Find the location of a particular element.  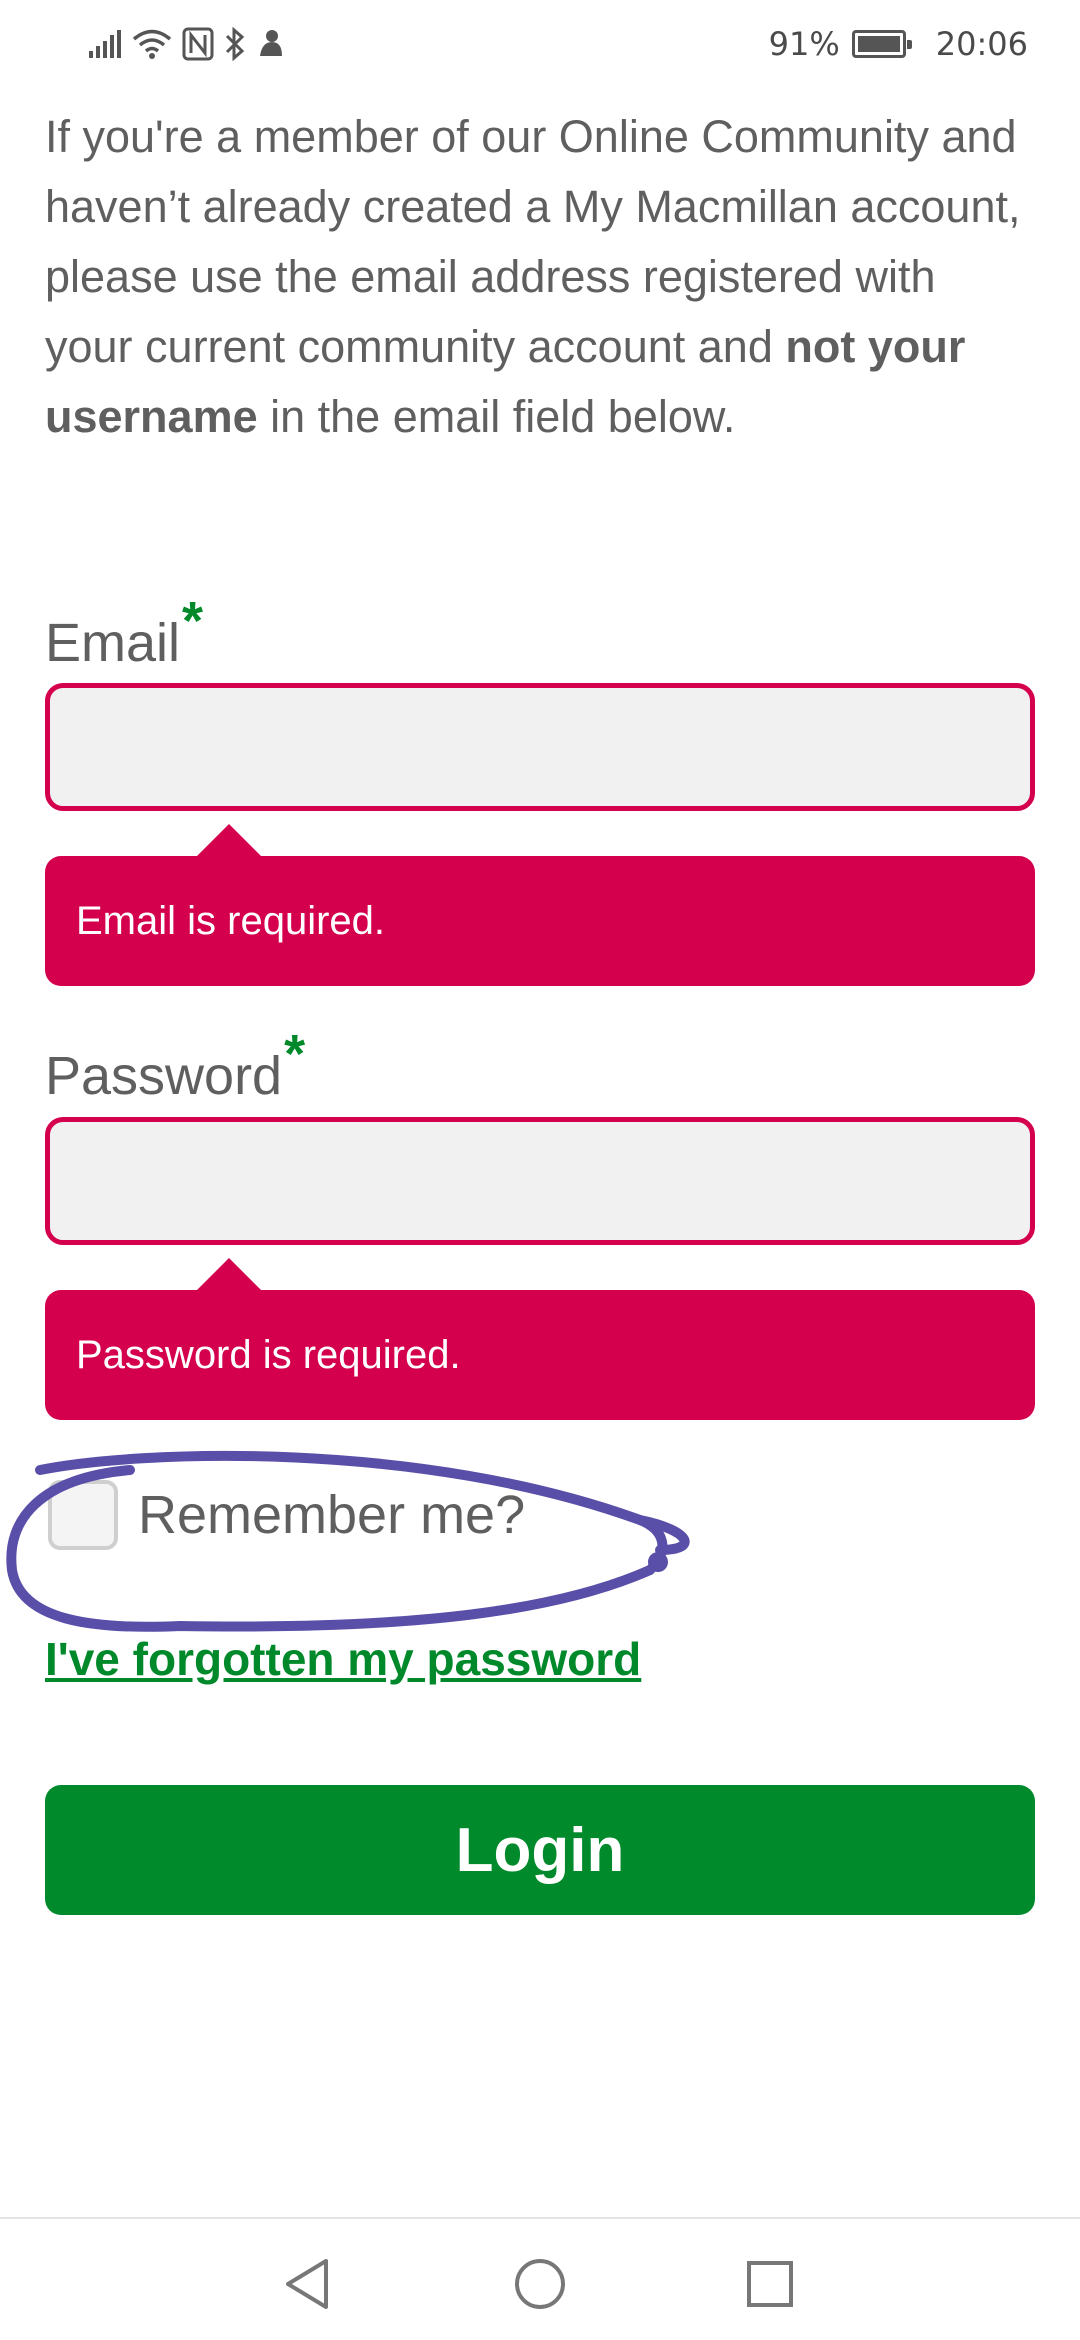

intro-text-part2: in the email field below. is located at coordinates (496, 416).